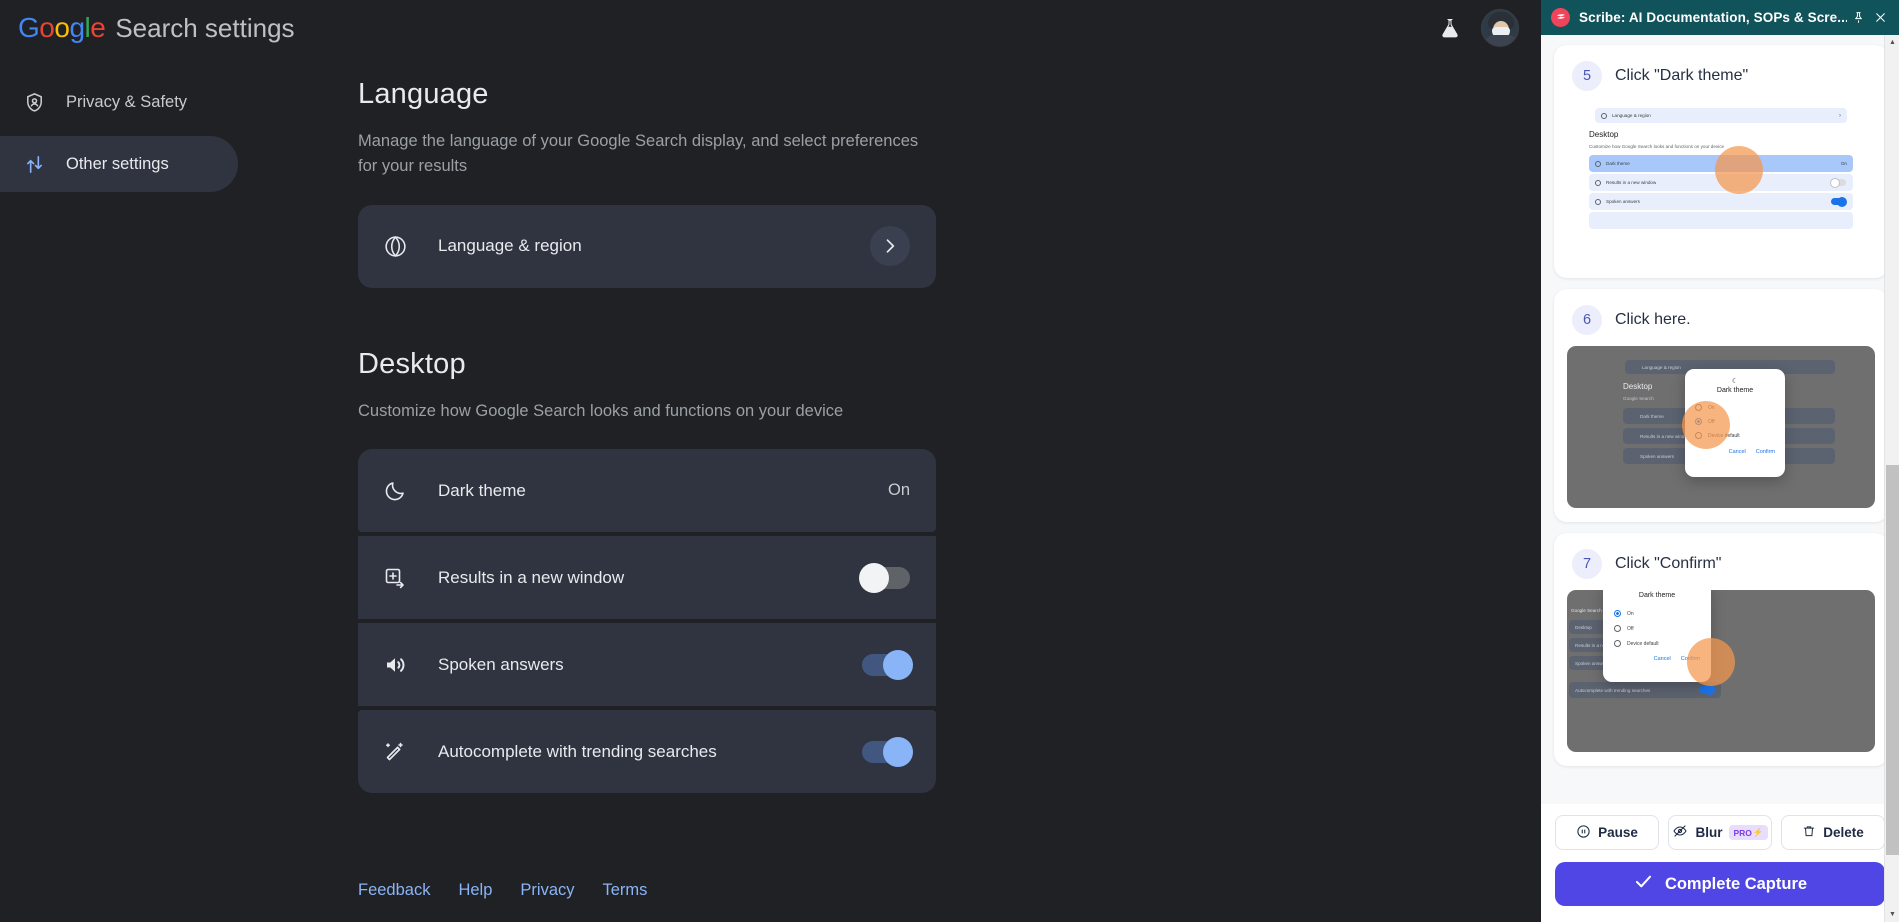 The width and height of the screenshot is (1899, 922). I want to click on flask-icon, so click(1450, 28).